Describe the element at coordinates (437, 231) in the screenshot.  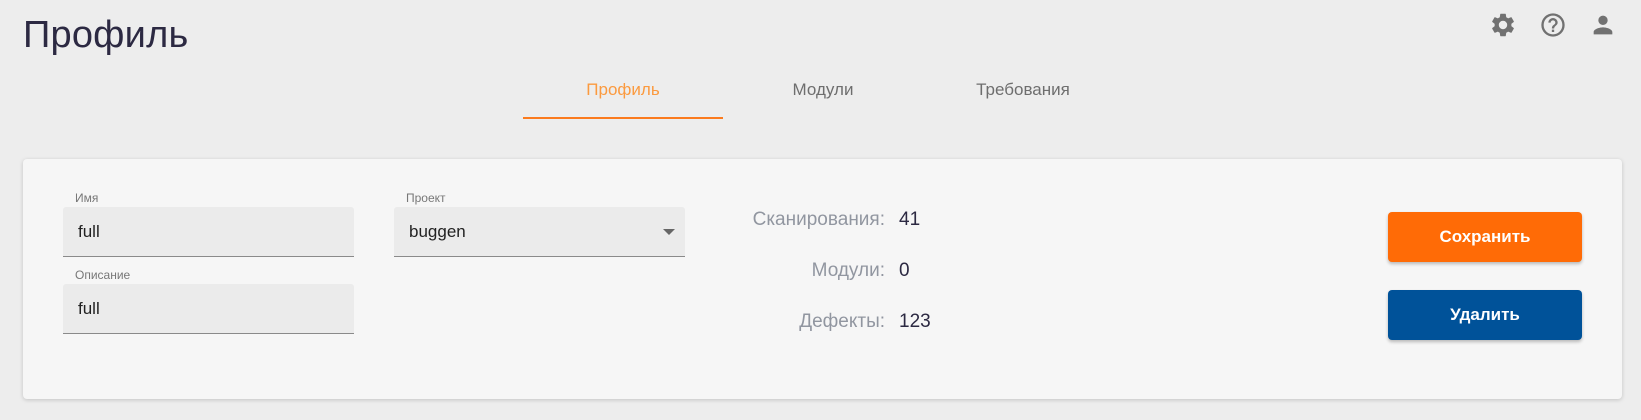
I see `project-select-value: buggen` at that location.